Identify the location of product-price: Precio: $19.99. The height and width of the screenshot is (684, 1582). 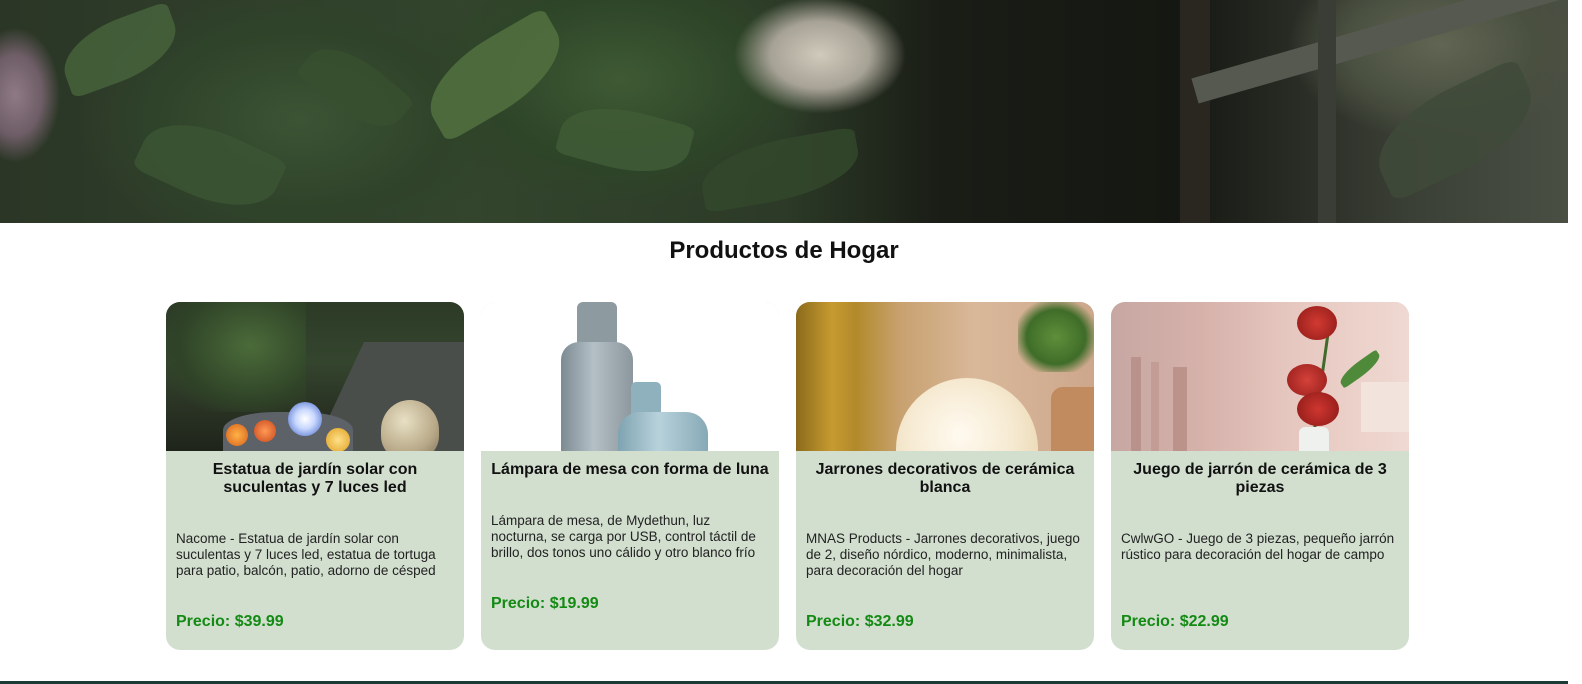
(545, 603).